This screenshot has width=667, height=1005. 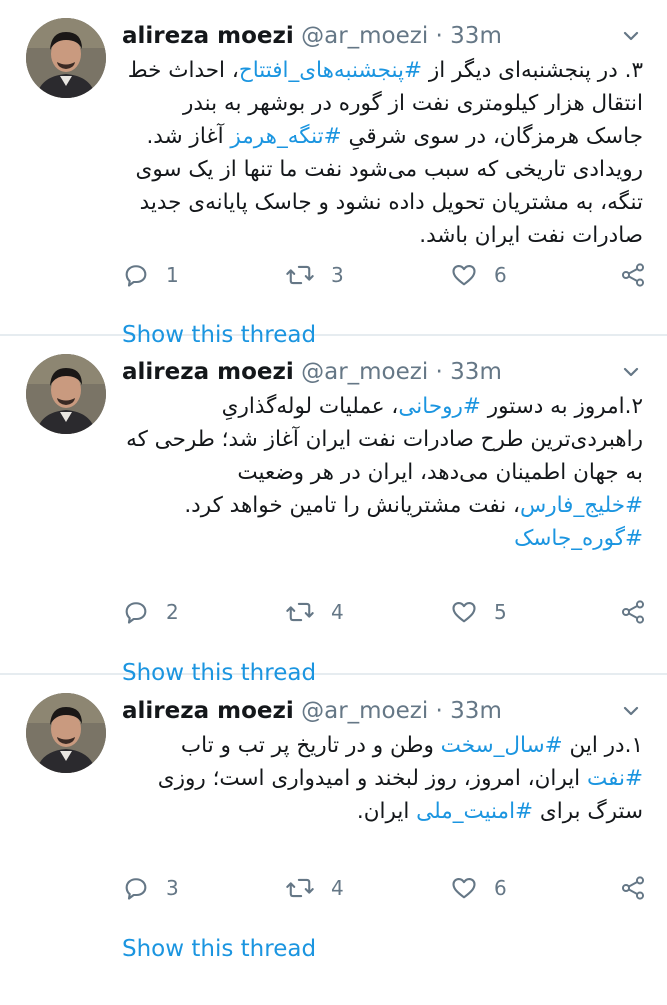 What do you see at coordinates (578, 538) in the screenshot?
I see `hashtag-link: #گوره_جاسک` at bounding box center [578, 538].